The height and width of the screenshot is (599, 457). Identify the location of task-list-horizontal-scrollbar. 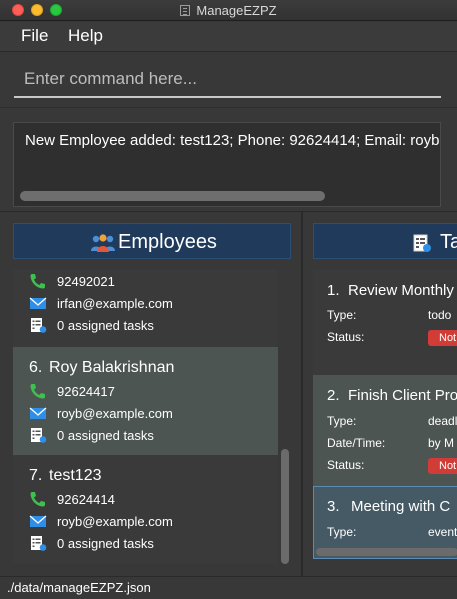
(386, 552).